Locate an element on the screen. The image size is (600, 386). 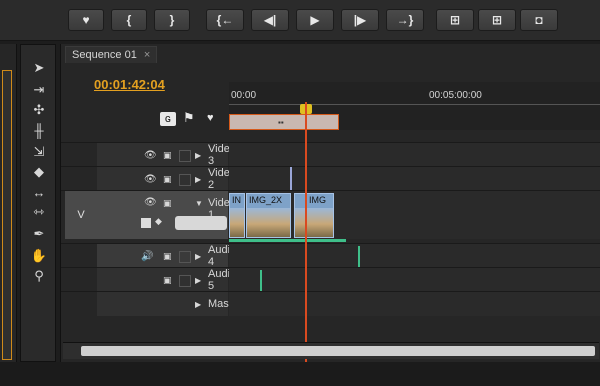
step-back-button: ◀| is located at coordinates (270, 20).